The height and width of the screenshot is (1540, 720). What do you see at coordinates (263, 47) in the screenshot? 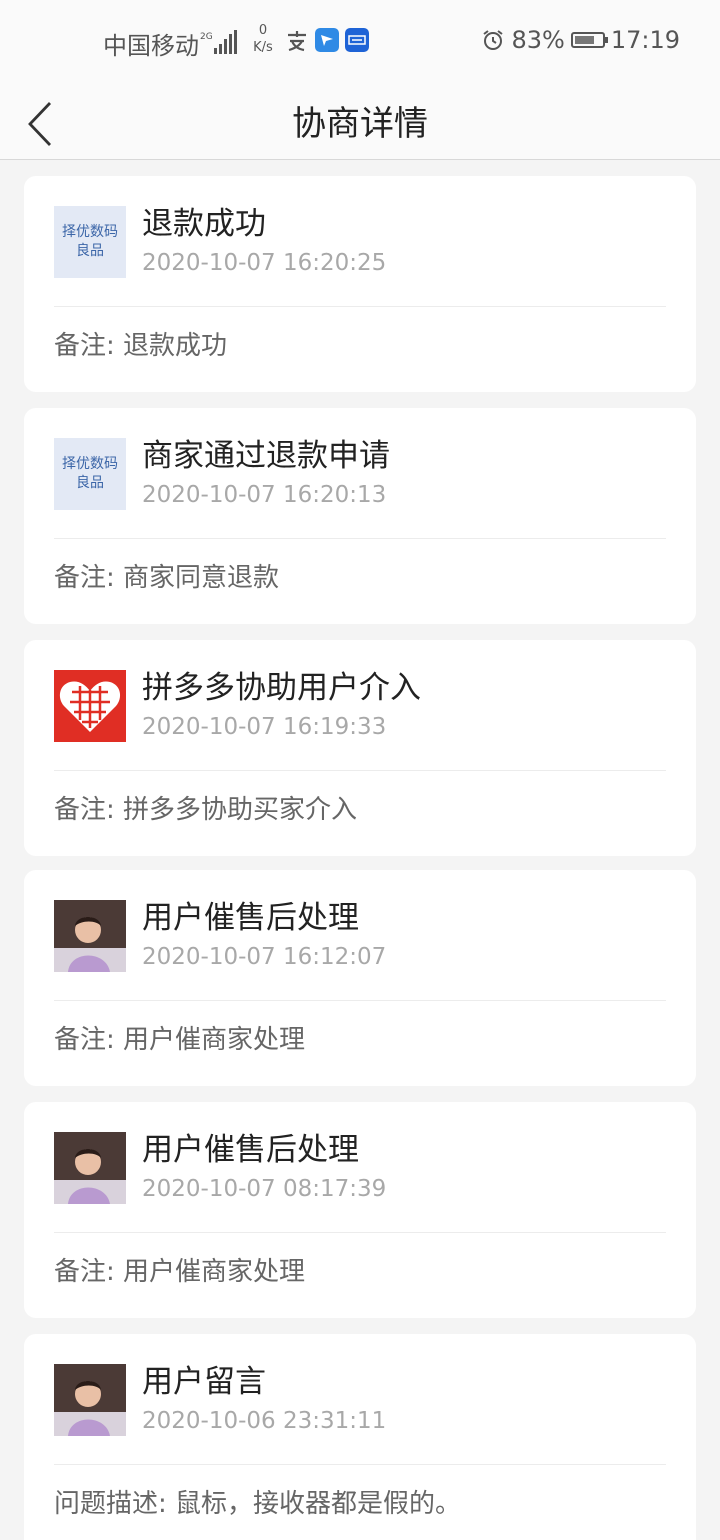
I see `speed-unit: K/s` at bounding box center [263, 47].